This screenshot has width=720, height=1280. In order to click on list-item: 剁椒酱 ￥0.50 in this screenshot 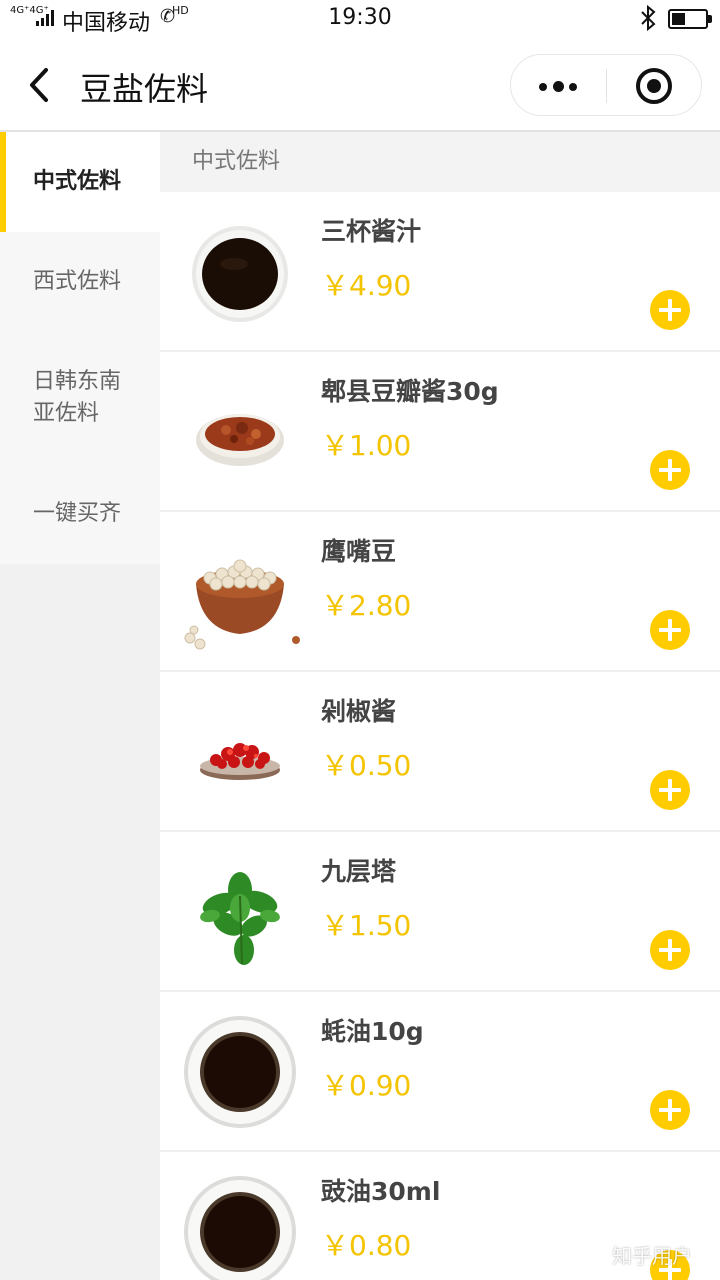, I will do `click(440, 752)`.